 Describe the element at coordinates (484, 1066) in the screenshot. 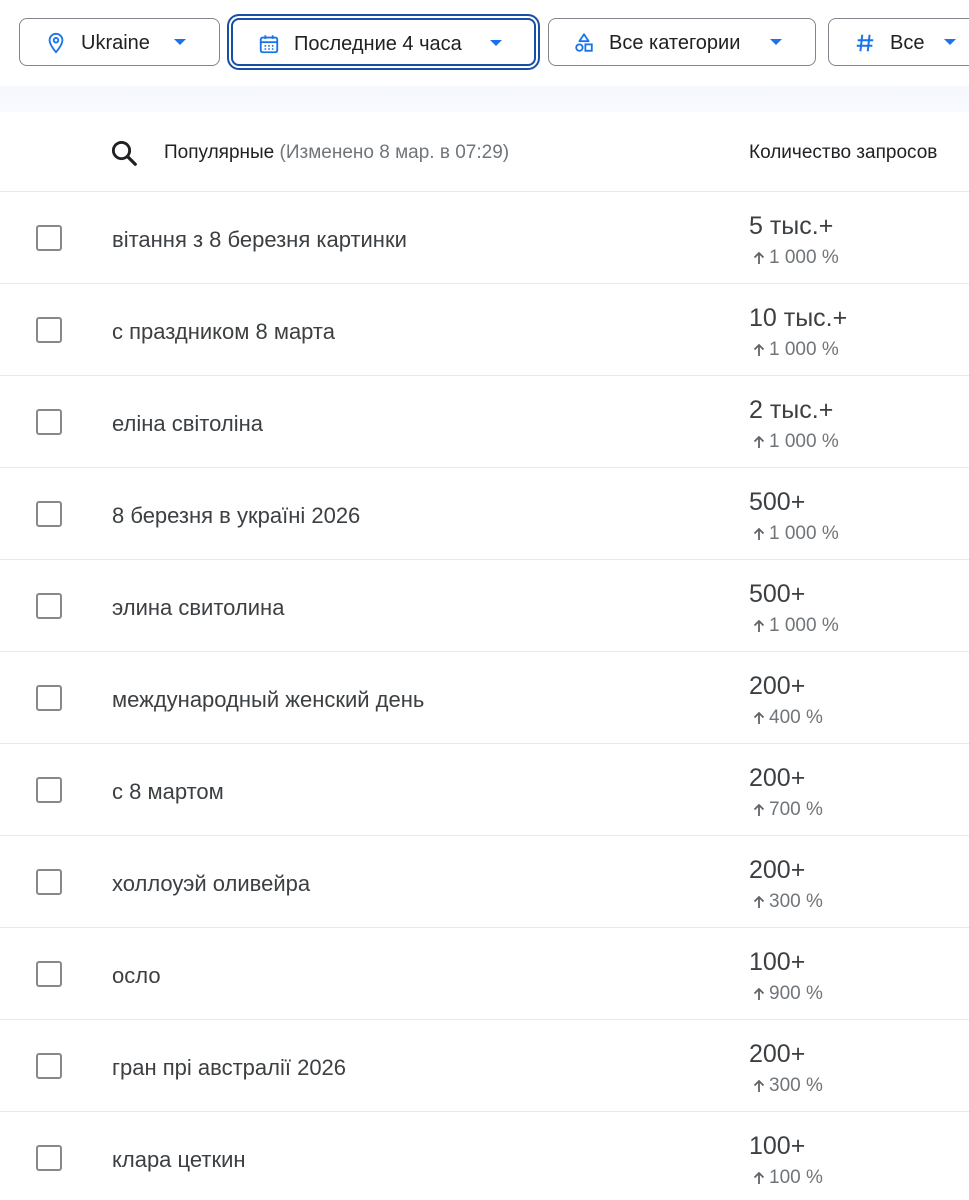

I see `table-row: гран прі австралії 2026 200+ 300 %` at that location.